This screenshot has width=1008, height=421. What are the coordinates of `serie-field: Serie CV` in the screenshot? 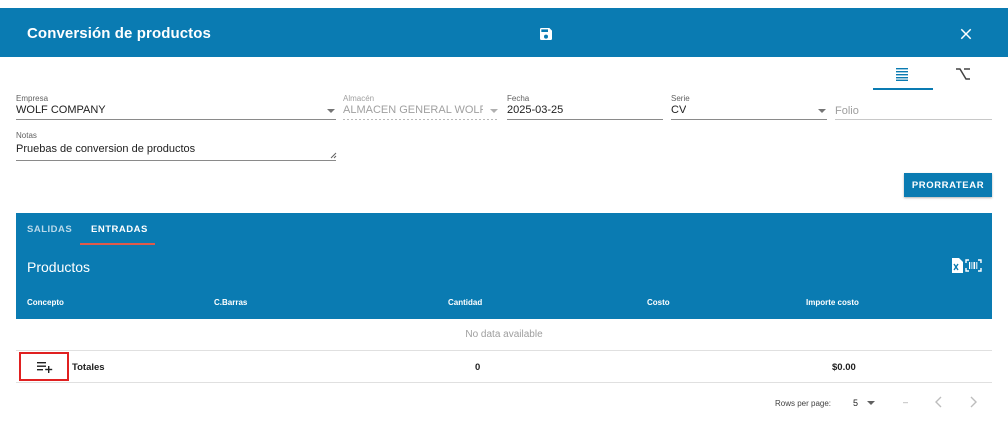 It's located at (749, 107).